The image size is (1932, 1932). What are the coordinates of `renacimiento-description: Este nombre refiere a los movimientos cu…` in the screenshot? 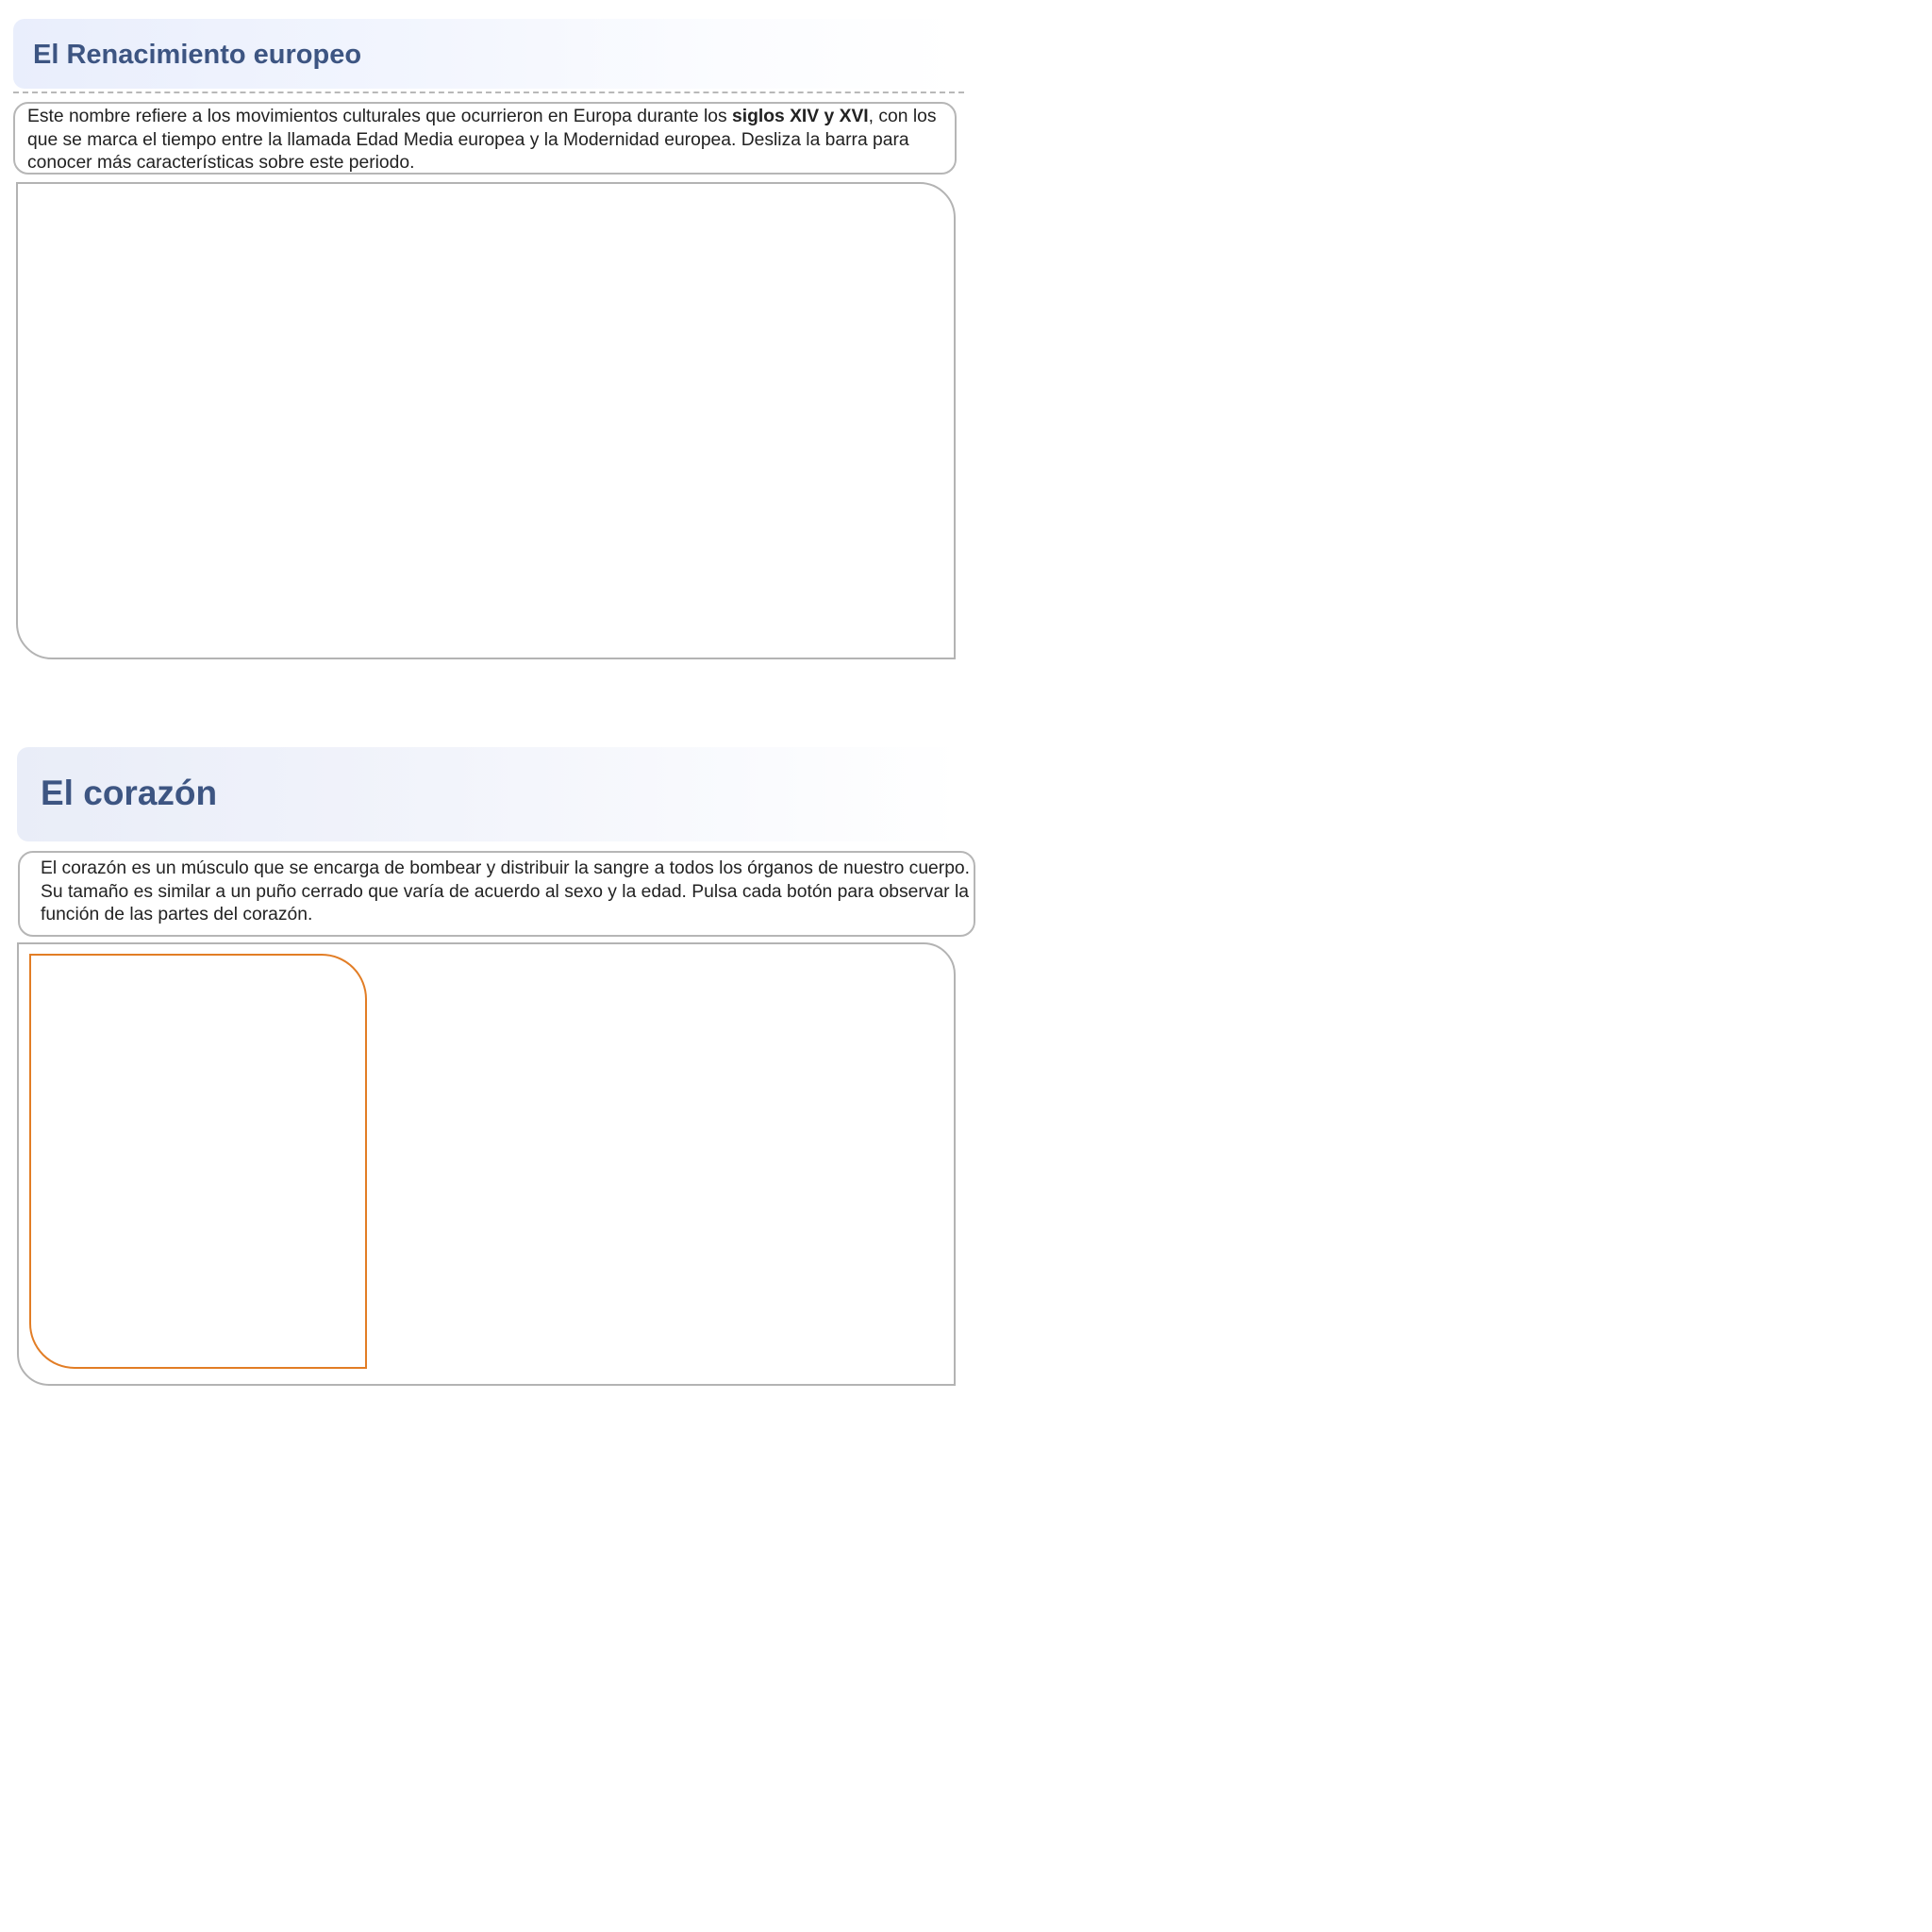 It's located at (485, 138).